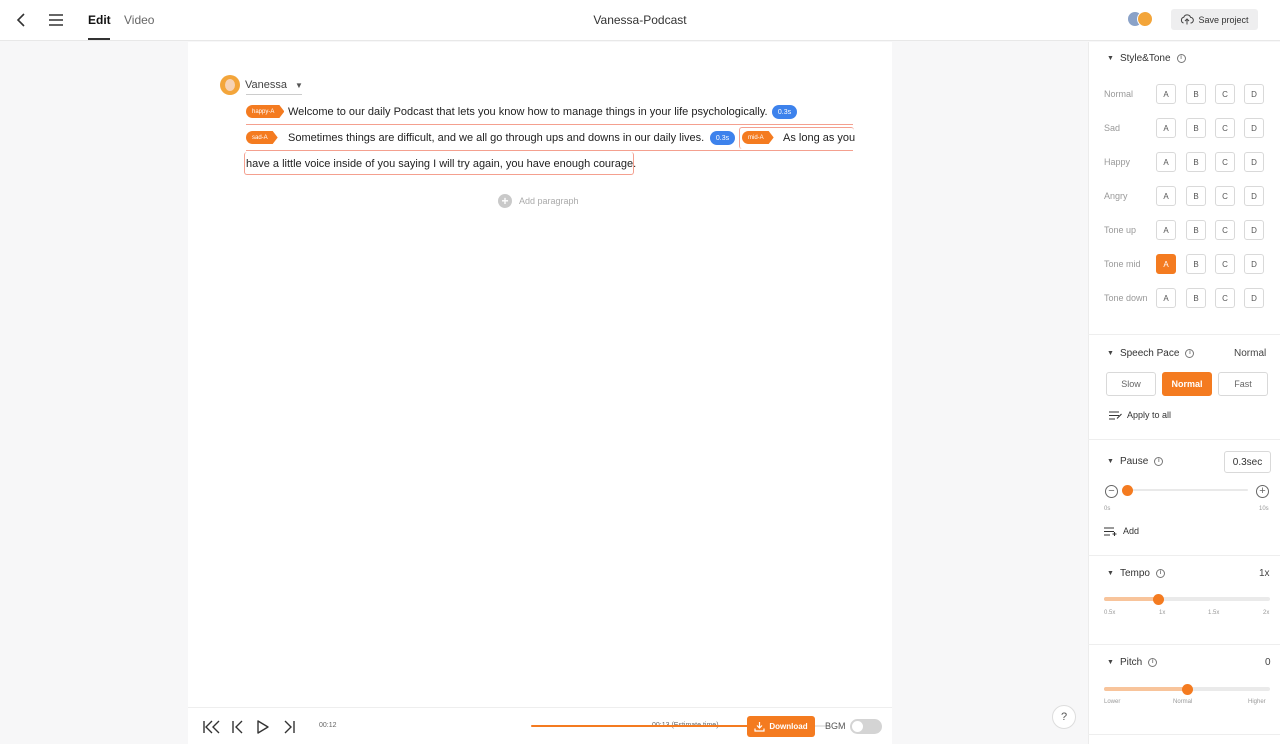  What do you see at coordinates (819, 138) in the screenshot?
I see `segment-text: As long as you` at bounding box center [819, 138].